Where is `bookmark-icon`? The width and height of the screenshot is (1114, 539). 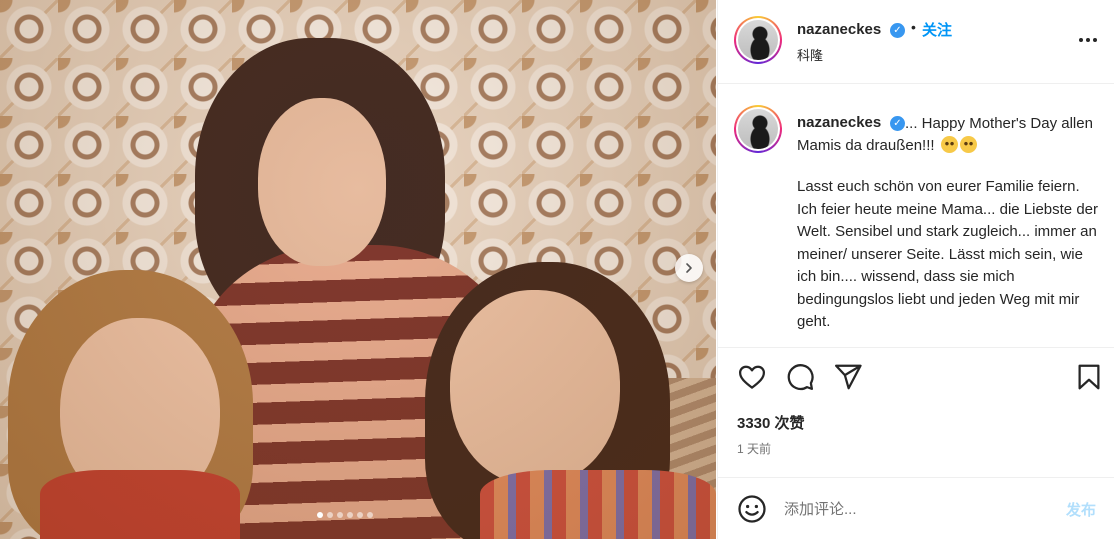 bookmark-icon is located at coordinates (1089, 377).